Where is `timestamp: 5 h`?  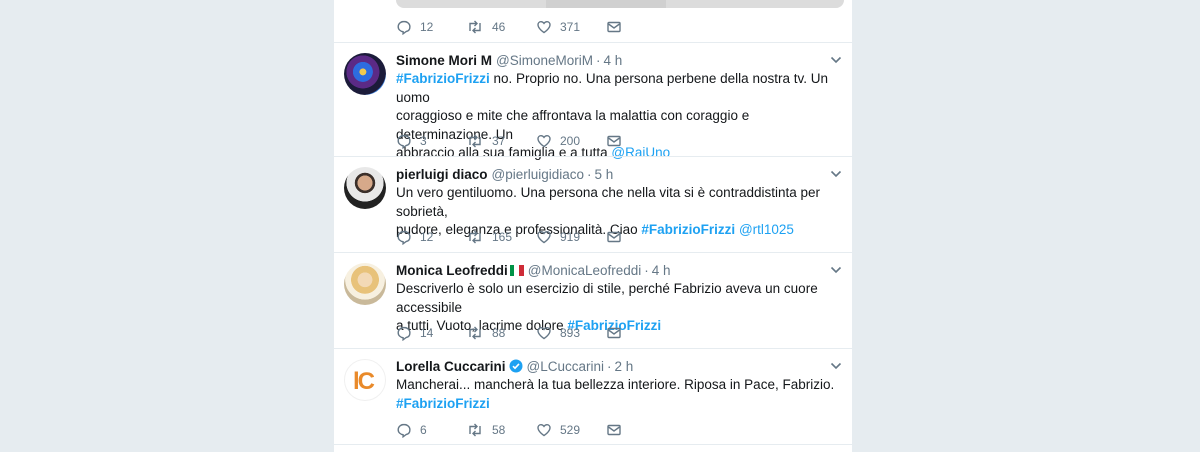 timestamp: 5 h is located at coordinates (604, 174).